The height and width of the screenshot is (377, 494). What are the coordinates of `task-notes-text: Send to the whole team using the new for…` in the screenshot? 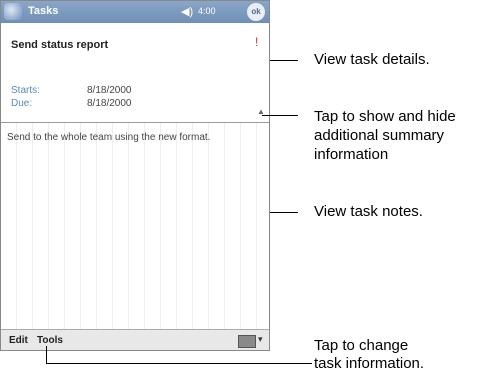 It's located at (109, 137).